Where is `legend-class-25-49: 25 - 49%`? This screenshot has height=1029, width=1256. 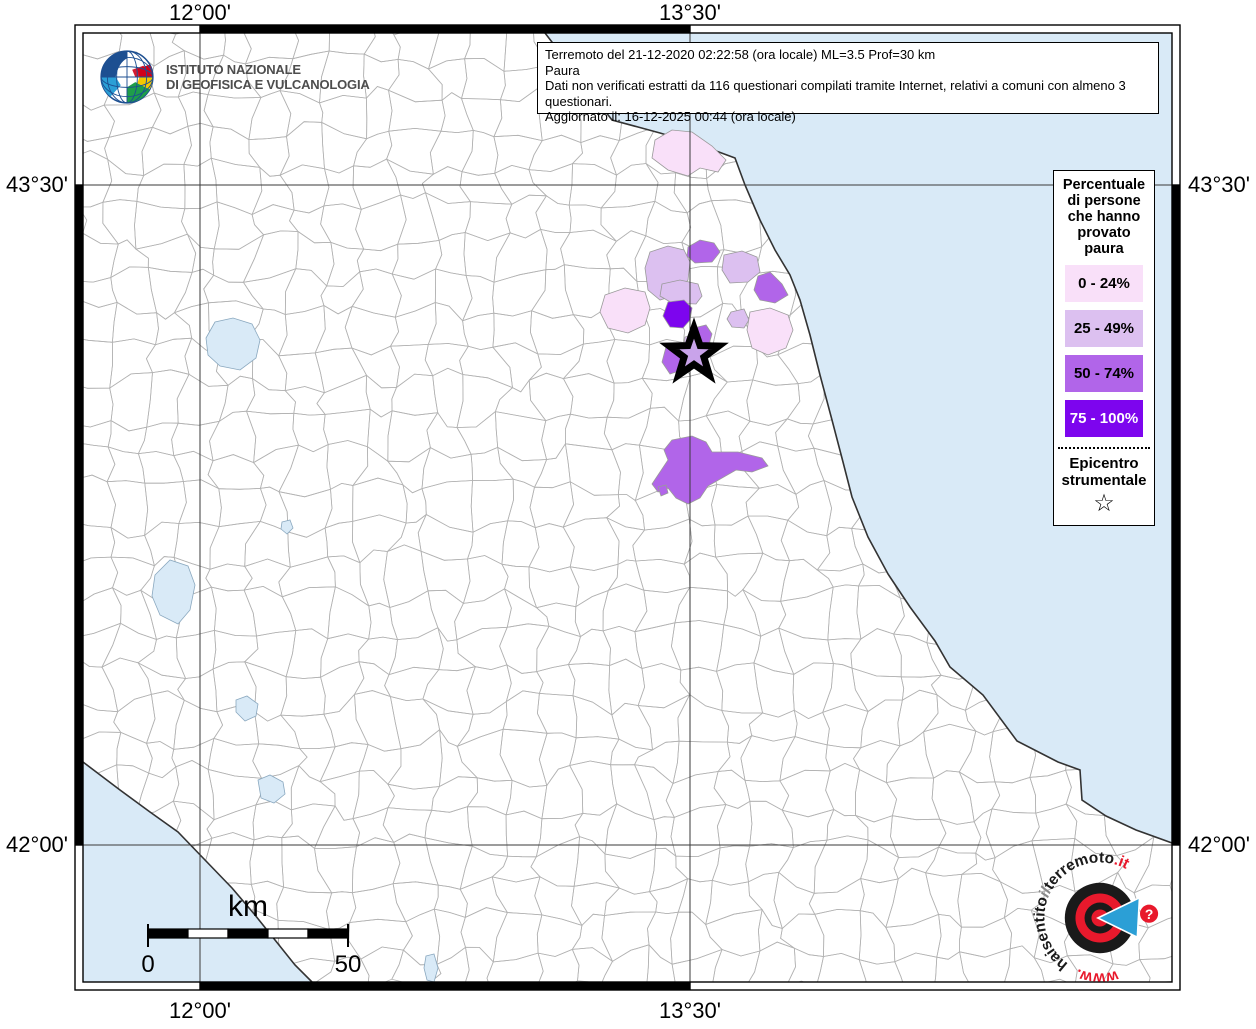
legend-class-25-49: 25 - 49% is located at coordinates (1104, 328).